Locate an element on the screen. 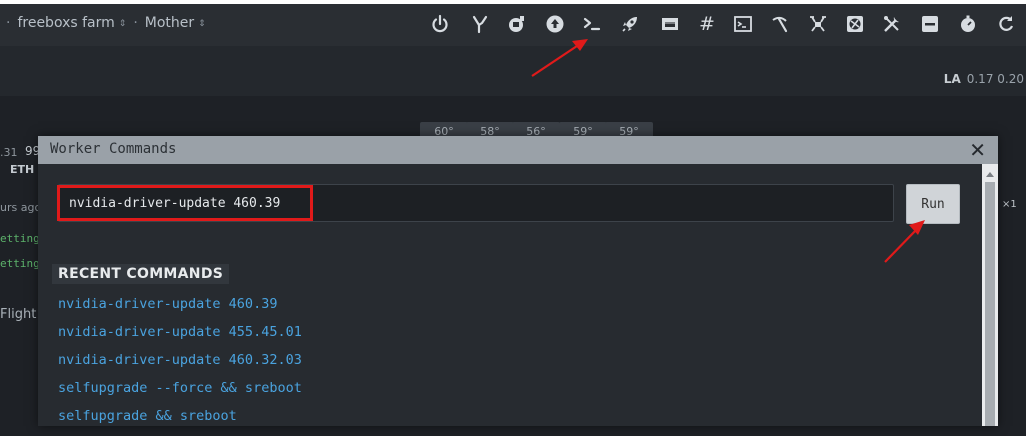 This screenshot has width=1026, height=436. refresh-icon is located at coordinates (1006, 24).